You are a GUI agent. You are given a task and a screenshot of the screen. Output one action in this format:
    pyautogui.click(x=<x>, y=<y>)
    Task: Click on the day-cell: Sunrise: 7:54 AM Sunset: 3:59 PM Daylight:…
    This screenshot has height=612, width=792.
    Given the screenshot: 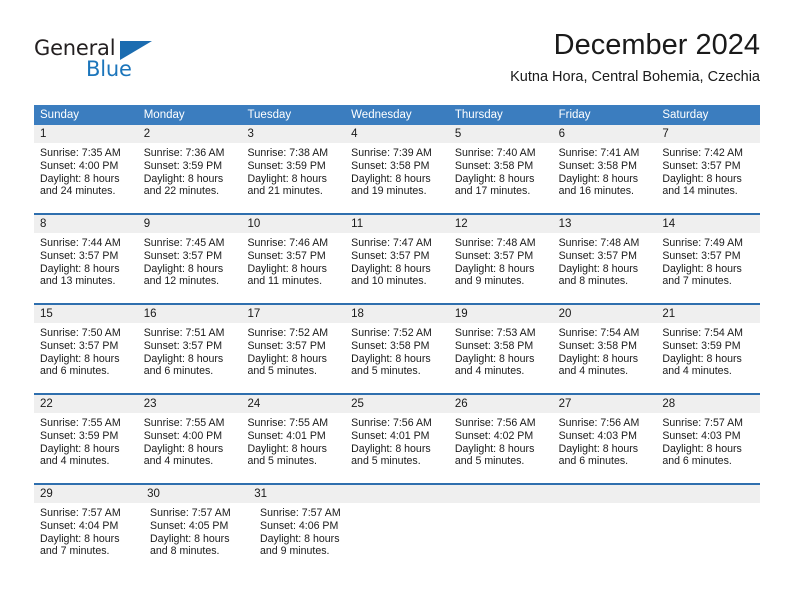 What is the action you would take?
    pyautogui.click(x=708, y=354)
    